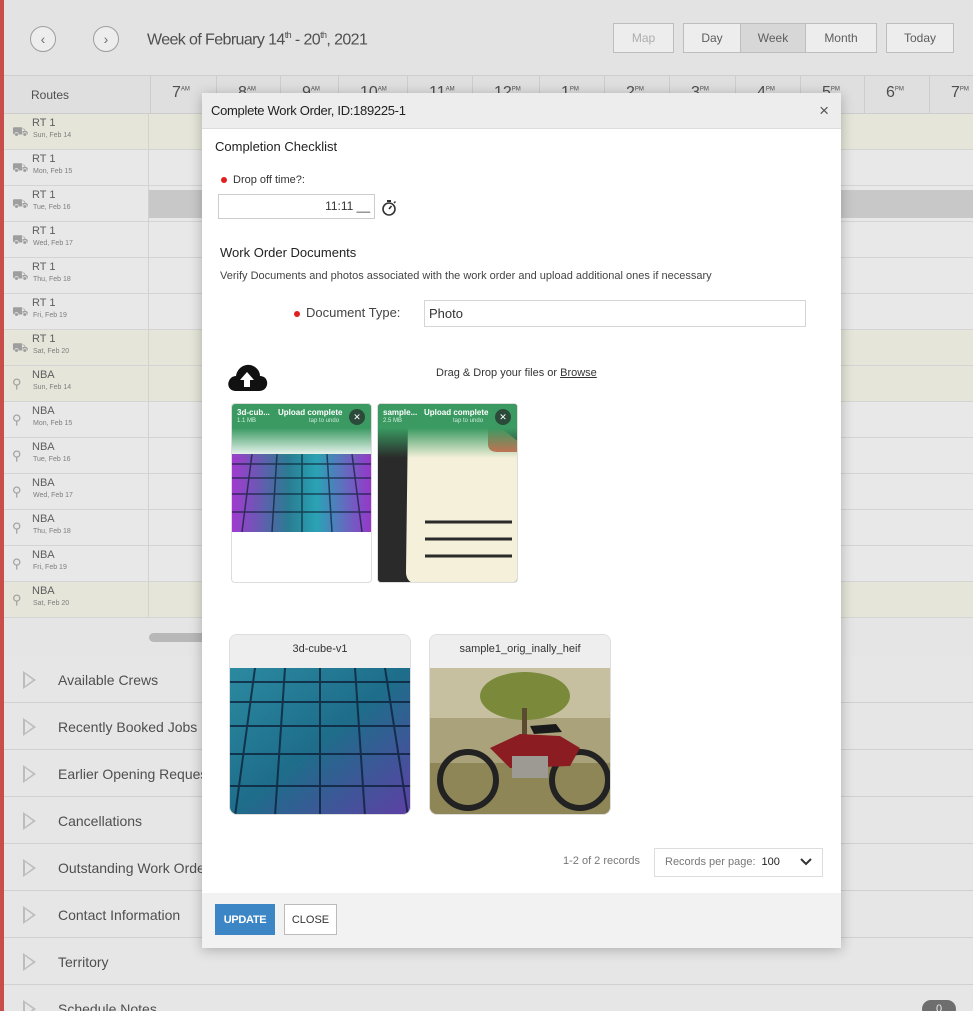 Image resolution: width=973 pixels, height=1011 pixels. Describe the element at coordinates (347, 312) in the screenshot. I see `document-type-label: Document Type:` at that location.